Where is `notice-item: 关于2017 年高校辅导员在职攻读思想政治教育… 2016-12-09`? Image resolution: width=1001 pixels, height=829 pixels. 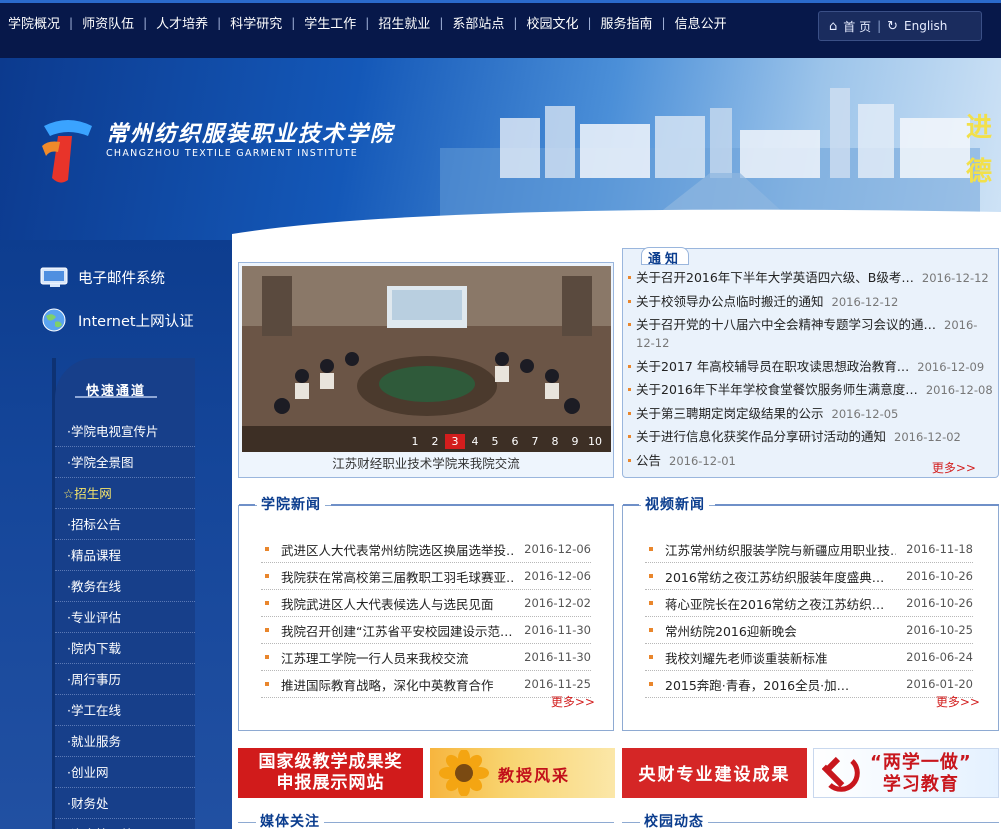 notice-item: 关于2017 年高校辅导员在职攻读思想政治教育… 2016-12-09 is located at coordinates (810, 367).